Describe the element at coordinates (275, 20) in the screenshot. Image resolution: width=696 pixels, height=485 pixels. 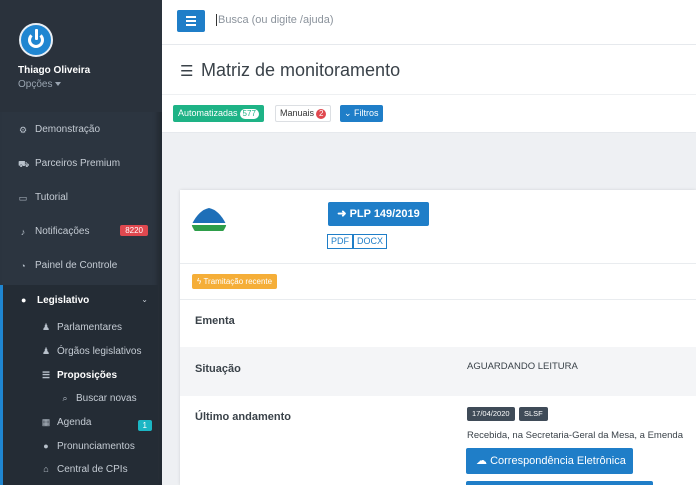
I see `search-input: Busca (ou digite /ajuda)` at that location.